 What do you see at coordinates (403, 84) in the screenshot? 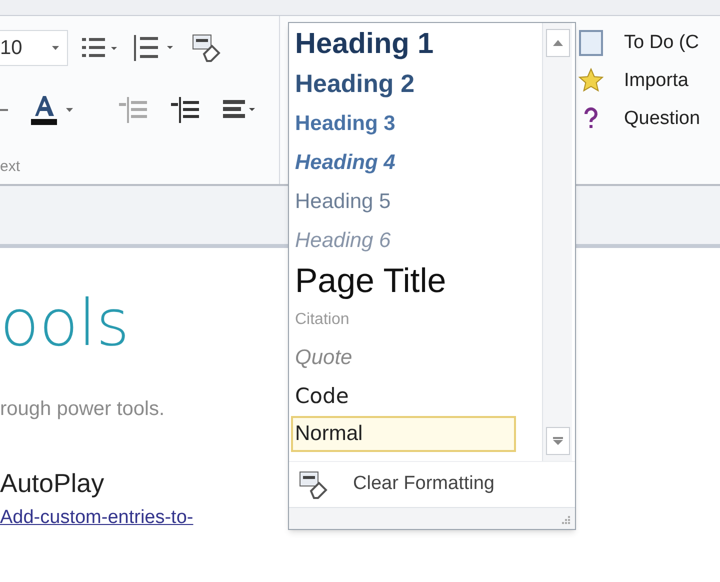
I see `style-item: Heading 2` at bounding box center [403, 84].